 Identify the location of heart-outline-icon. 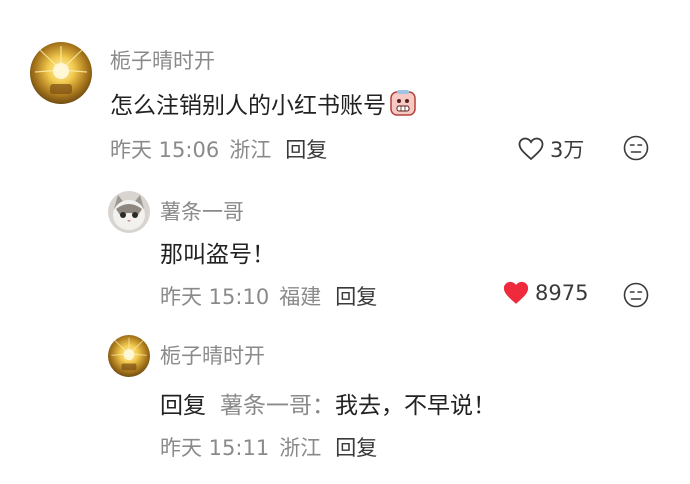
(531, 149).